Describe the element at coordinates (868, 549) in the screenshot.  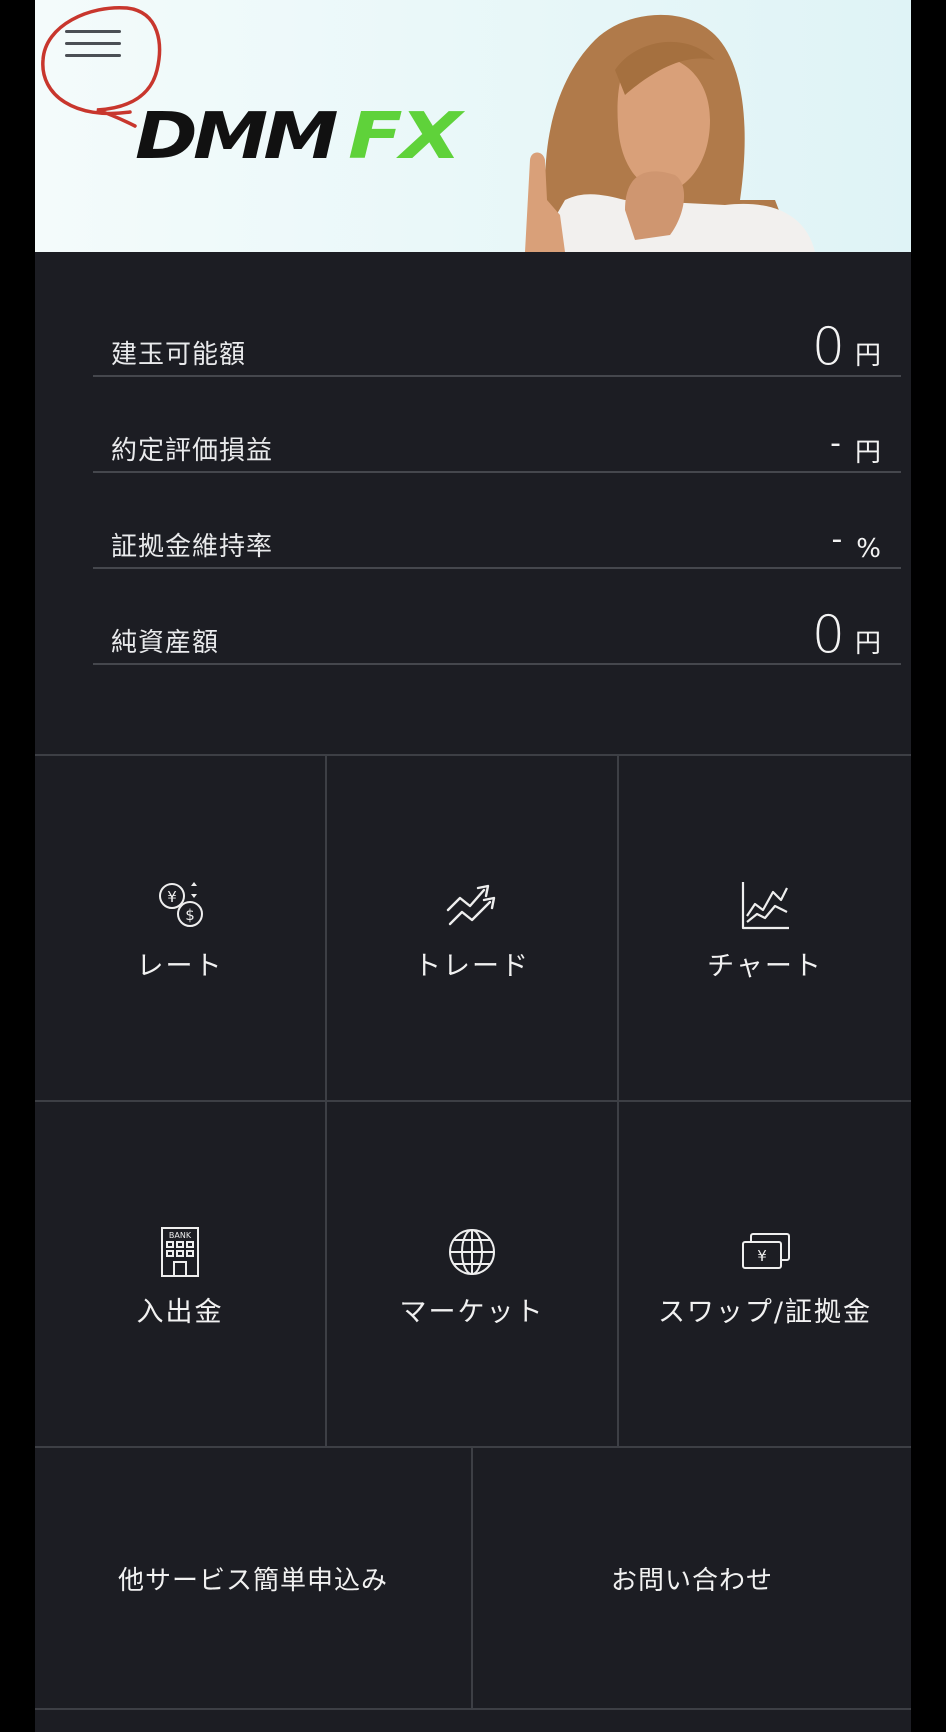
I see `summary-unit: %` at that location.